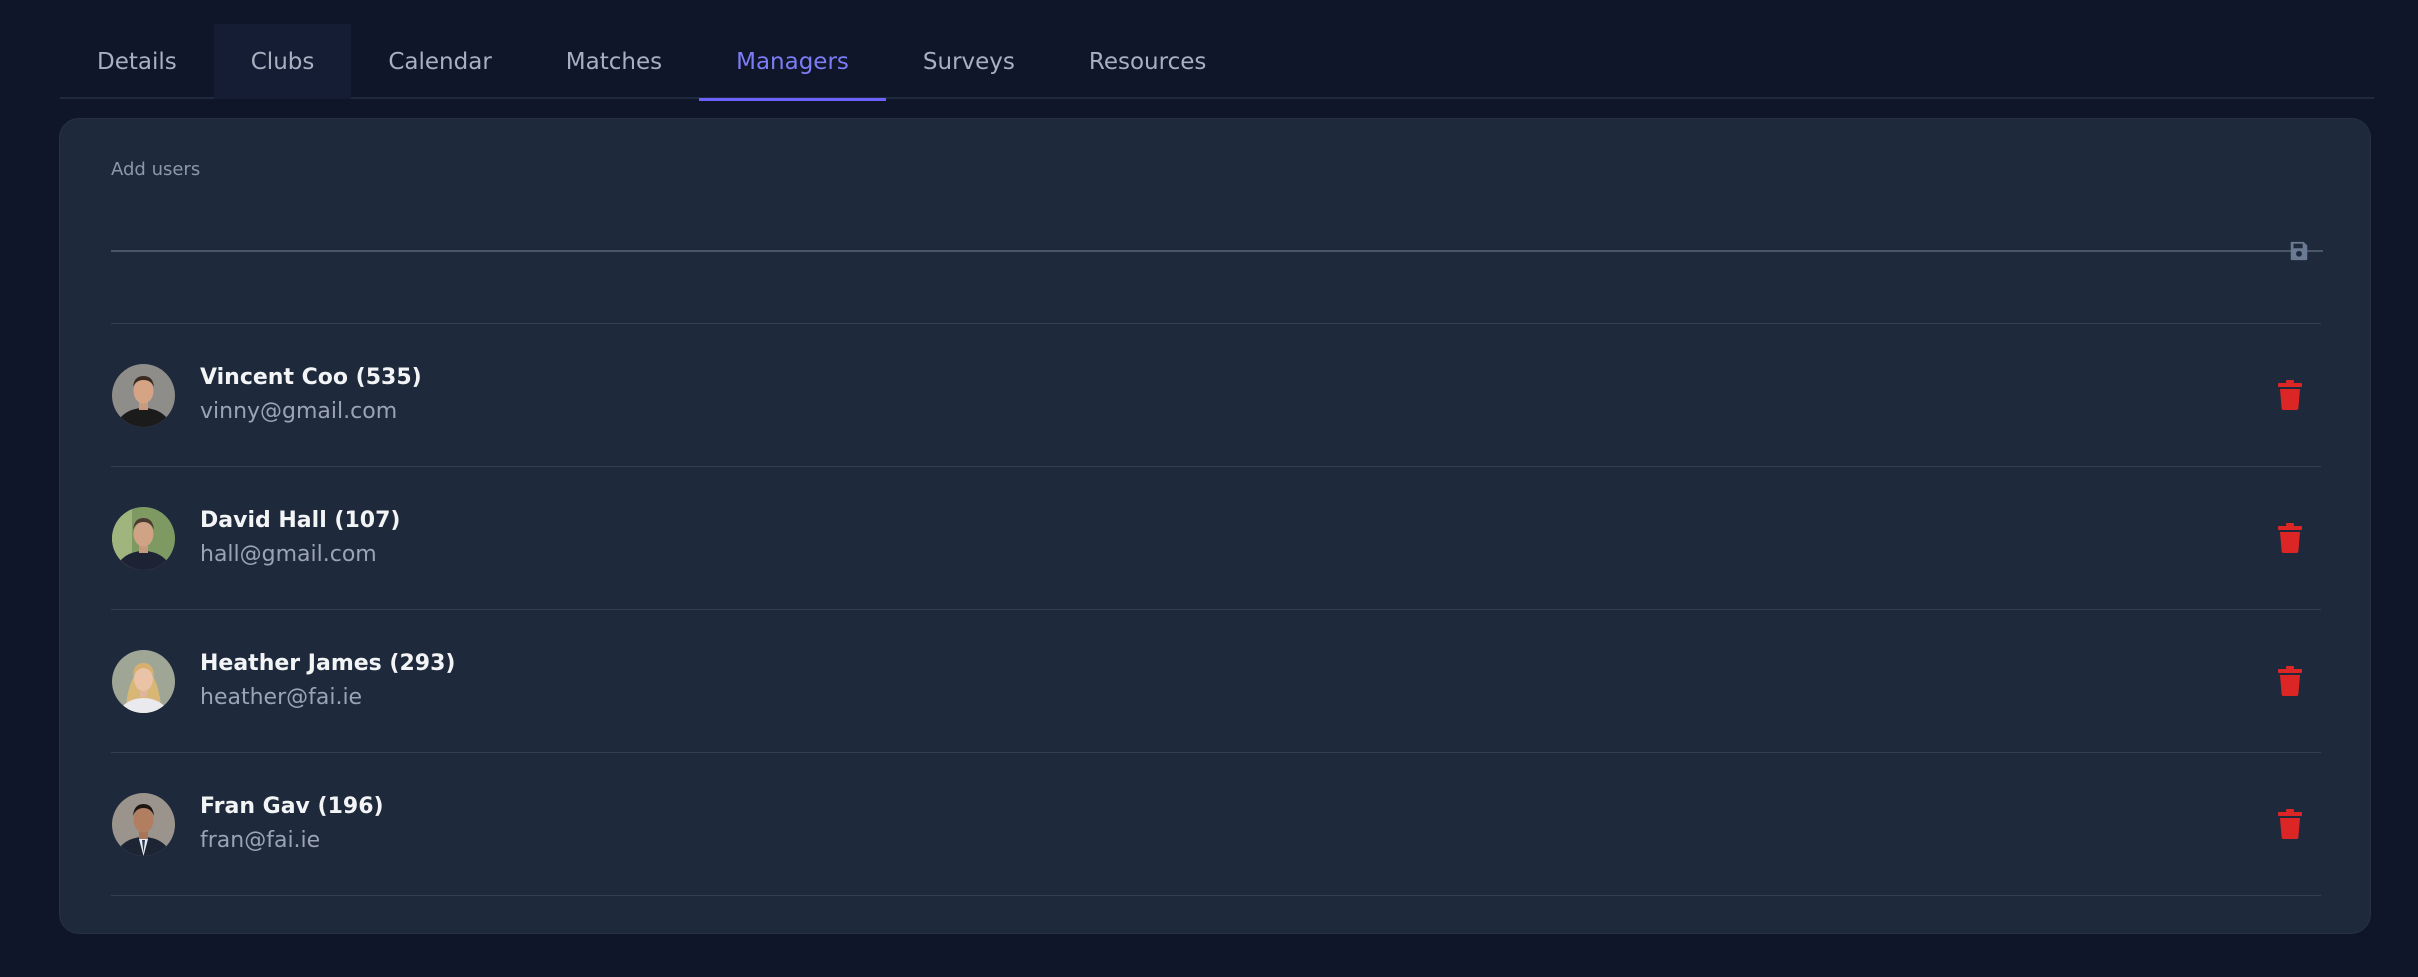 This screenshot has height=977, width=2418. What do you see at coordinates (311, 377) in the screenshot?
I see `manager-name: Vincent Coo (535)` at bounding box center [311, 377].